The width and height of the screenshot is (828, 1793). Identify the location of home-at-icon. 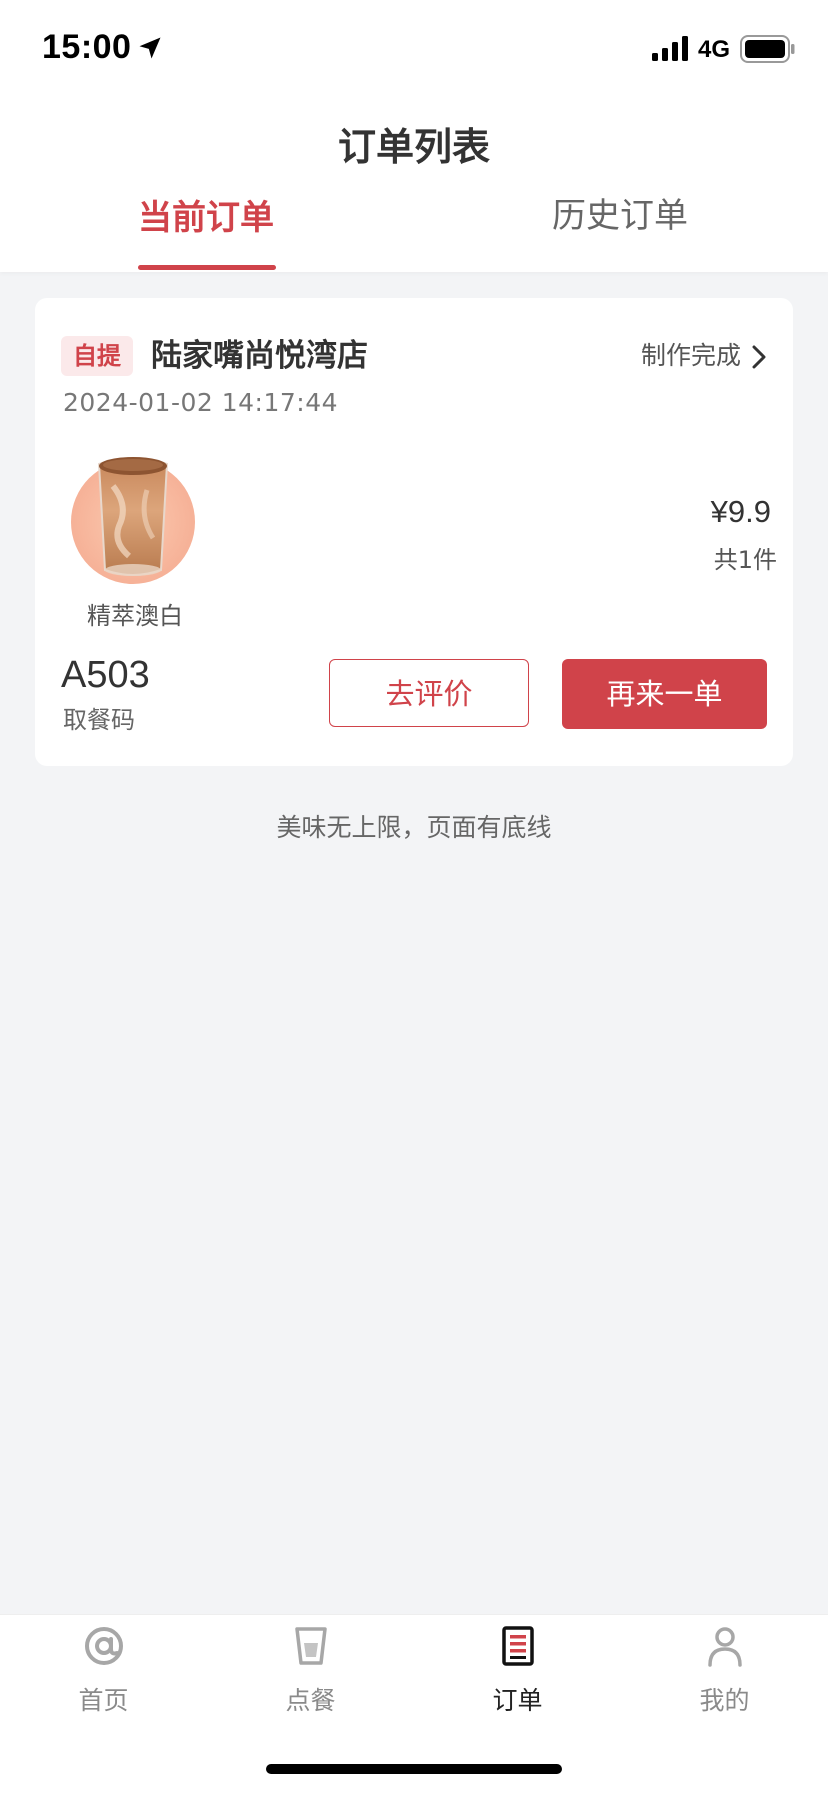
(104, 1646).